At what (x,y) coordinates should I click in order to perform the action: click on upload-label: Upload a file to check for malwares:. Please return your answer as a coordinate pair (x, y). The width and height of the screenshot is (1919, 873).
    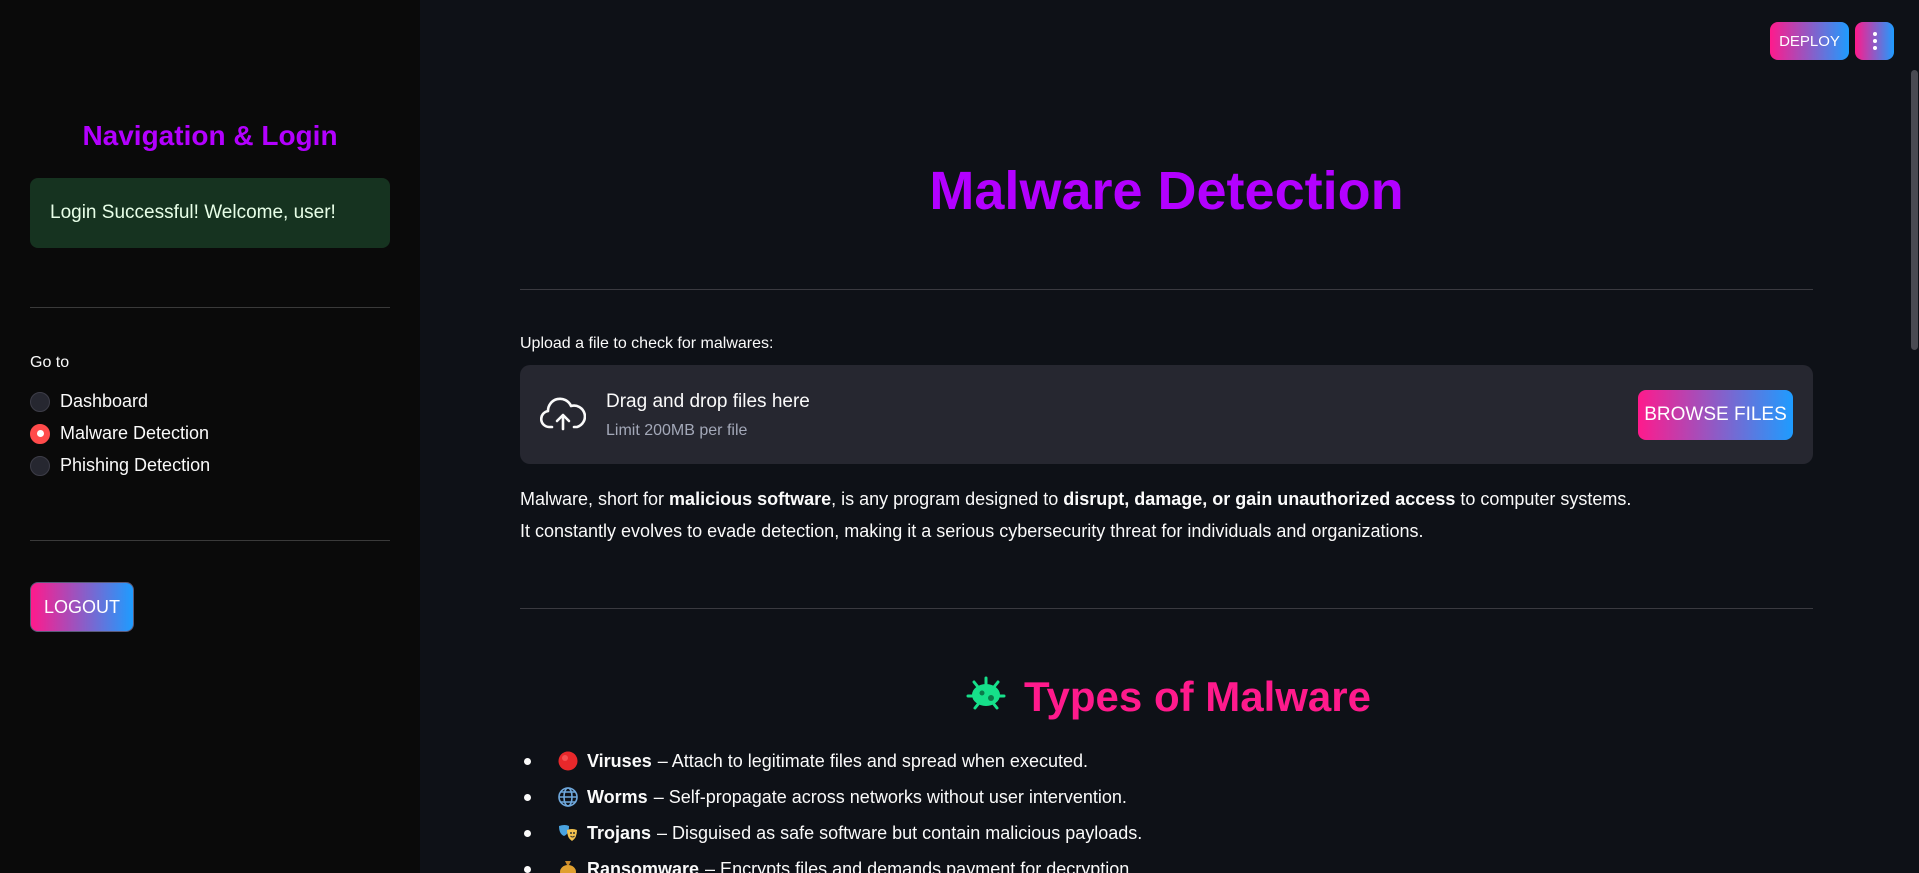
    Looking at the image, I should click on (647, 343).